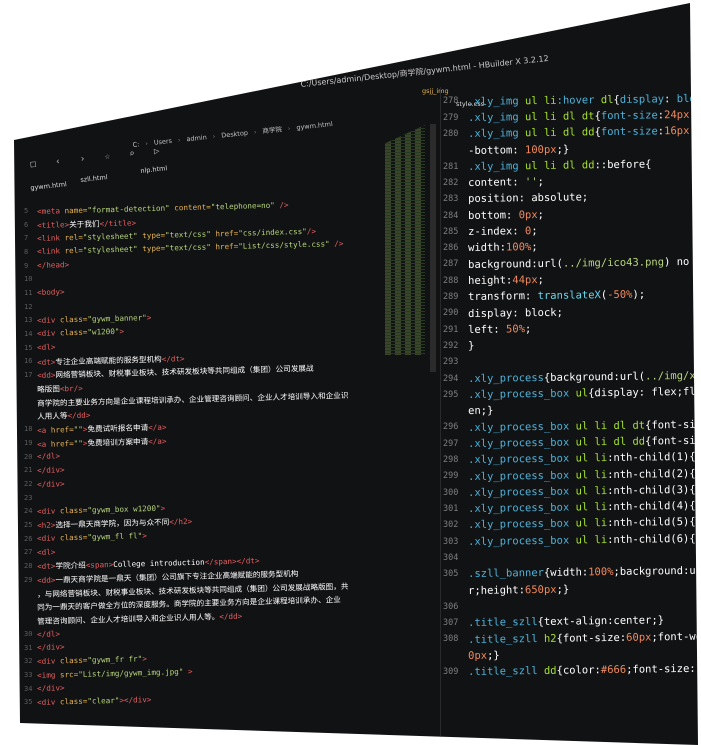 This screenshot has height=745, width=701. I want to click on code-line: 管理咨询顾问、企业人才培训导入和企业识人用人等。</dd>, so click(139, 619).